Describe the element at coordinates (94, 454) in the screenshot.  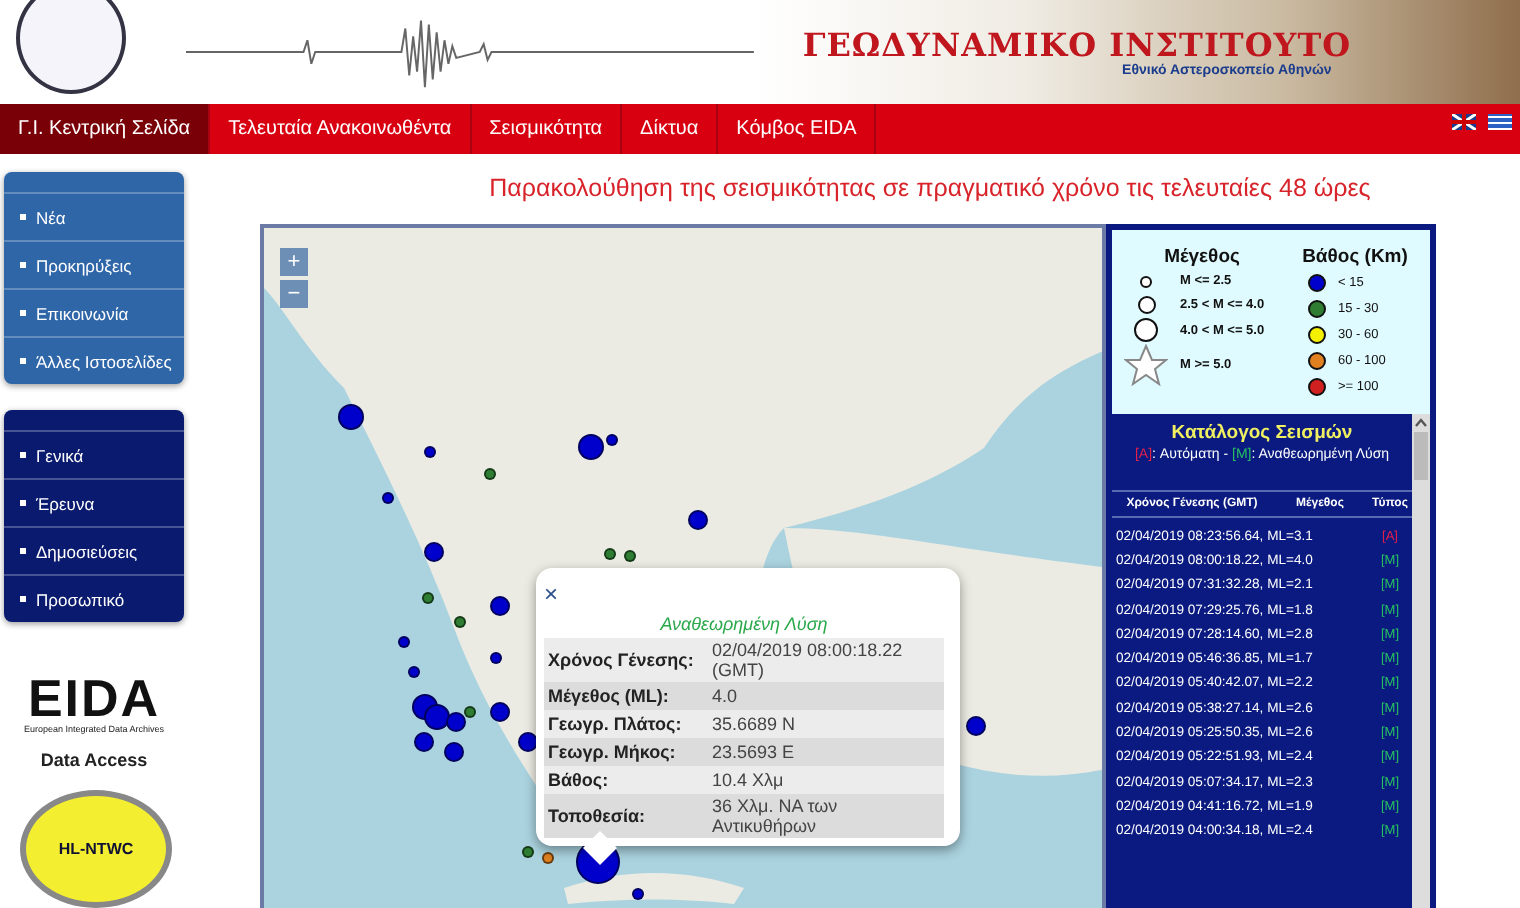
I see `sidebar-item: Γενικά` at that location.